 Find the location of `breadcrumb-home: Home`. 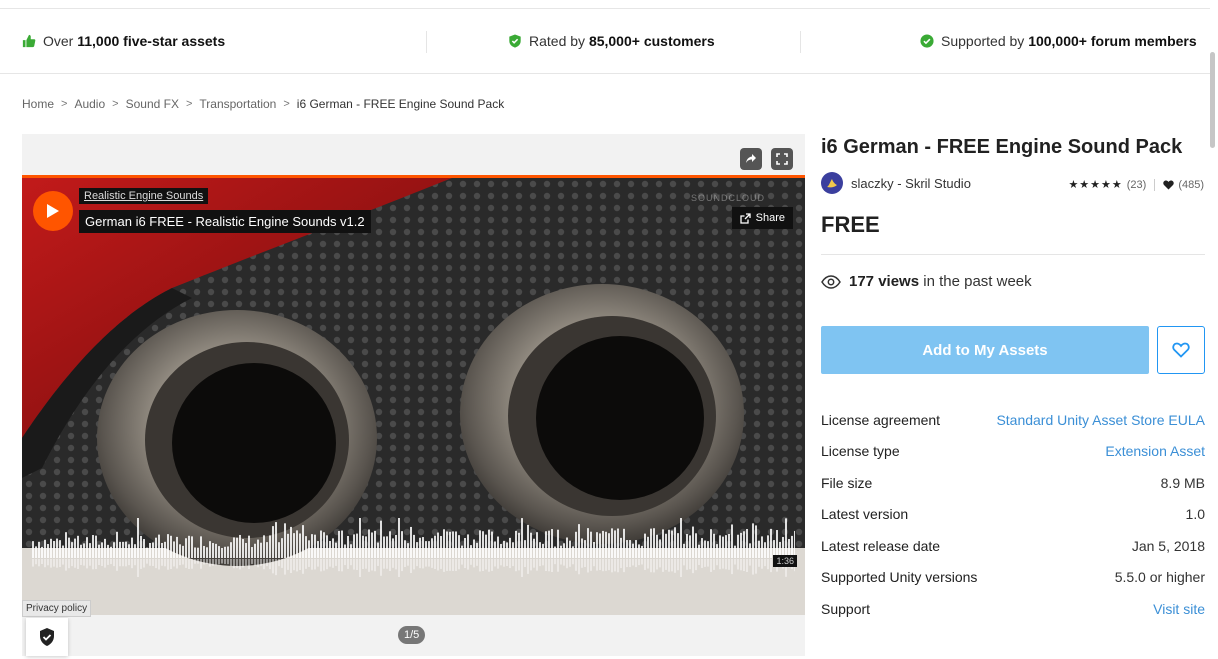

breadcrumb-home: Home is located at coordinates (38, 104).